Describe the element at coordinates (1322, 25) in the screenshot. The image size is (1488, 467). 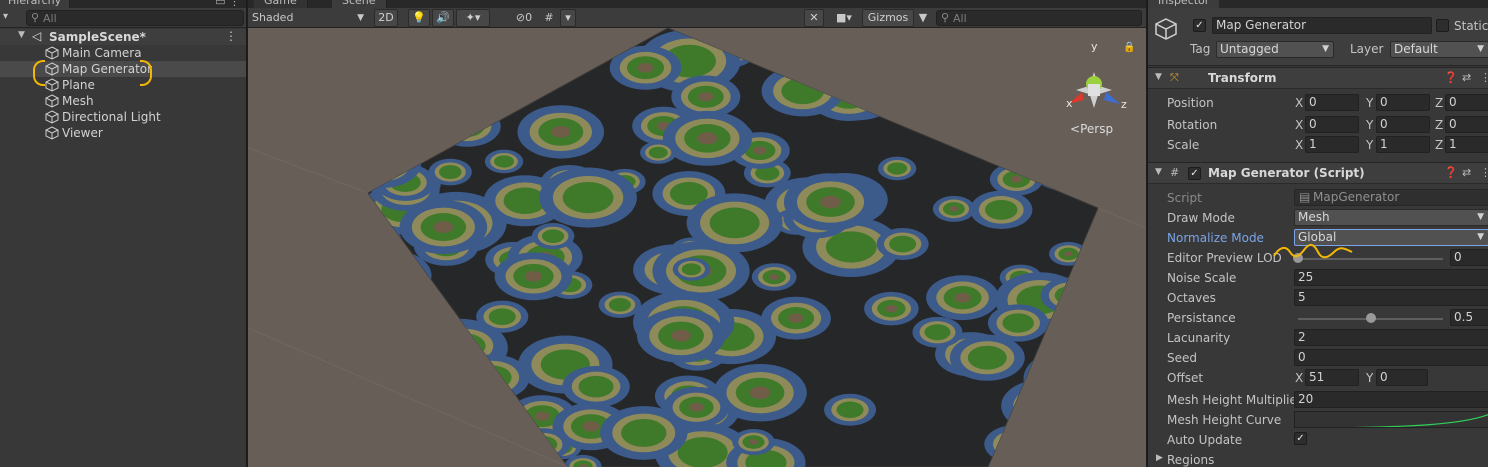
I see `object-name-field: Map Generator` at that location.